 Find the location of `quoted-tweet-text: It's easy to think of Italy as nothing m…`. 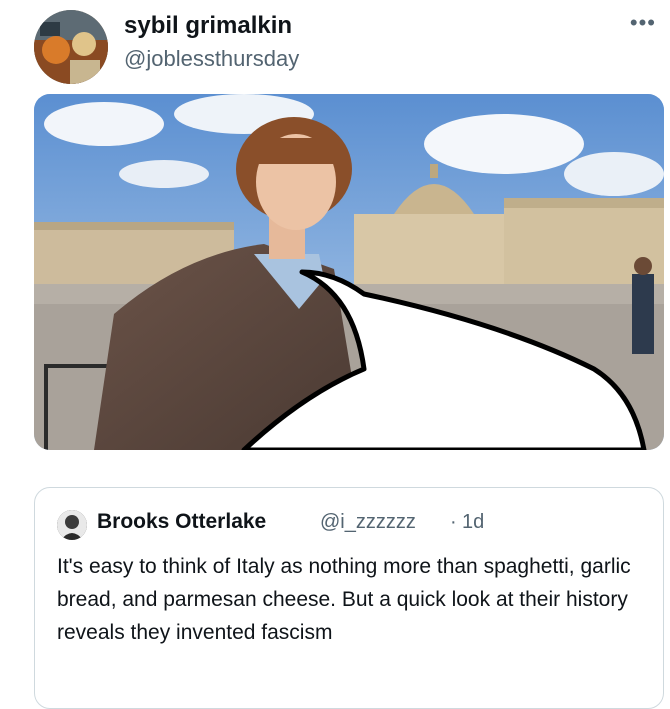

quoted-tweet-text: It's easy to think of Italy as nothing m… is located at coordinates (344, 599).